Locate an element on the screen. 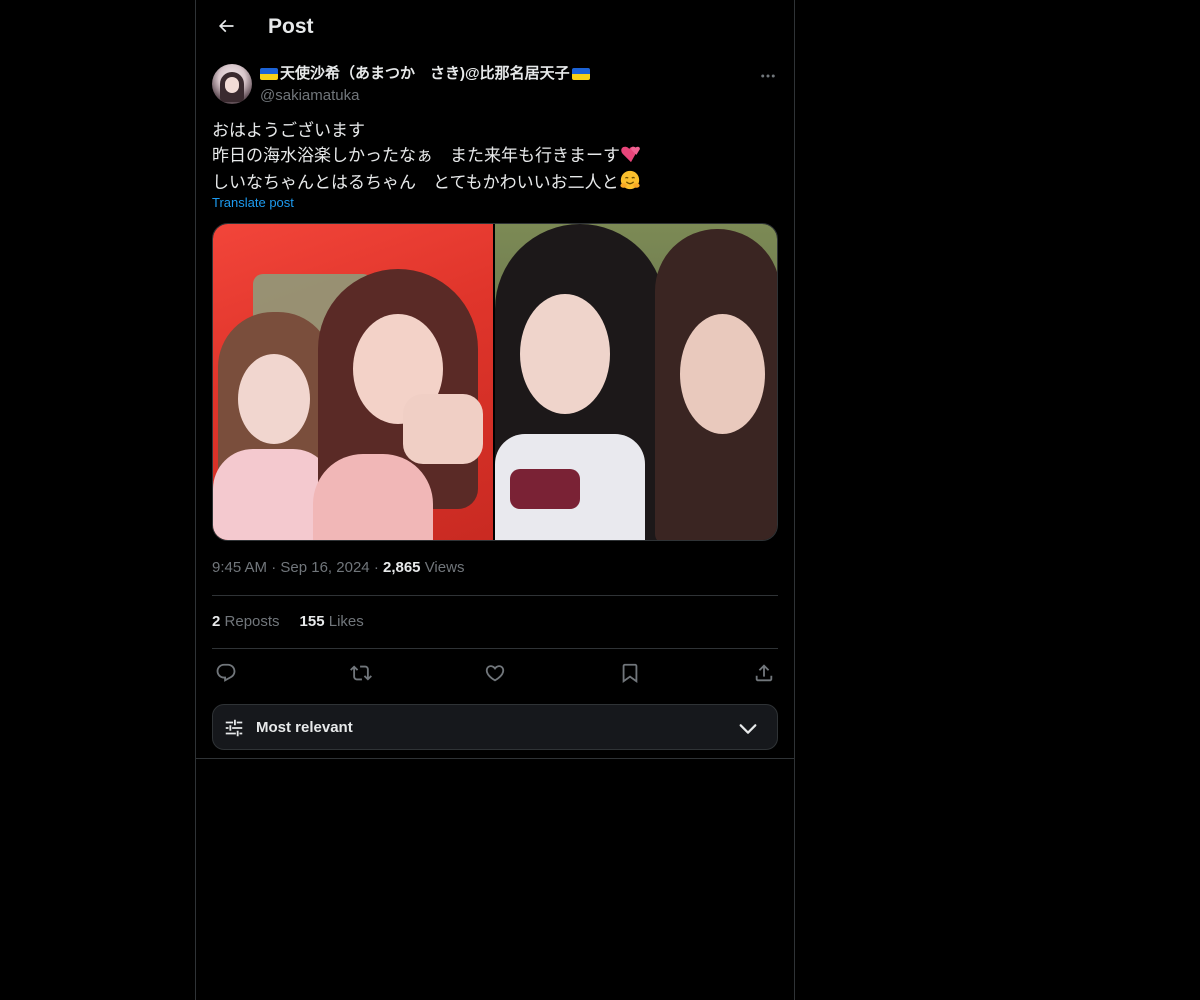 Image resolution: width=1200 pixels, height=1000 pixels. back-arrow-icon is located at coordinates (226, 26).